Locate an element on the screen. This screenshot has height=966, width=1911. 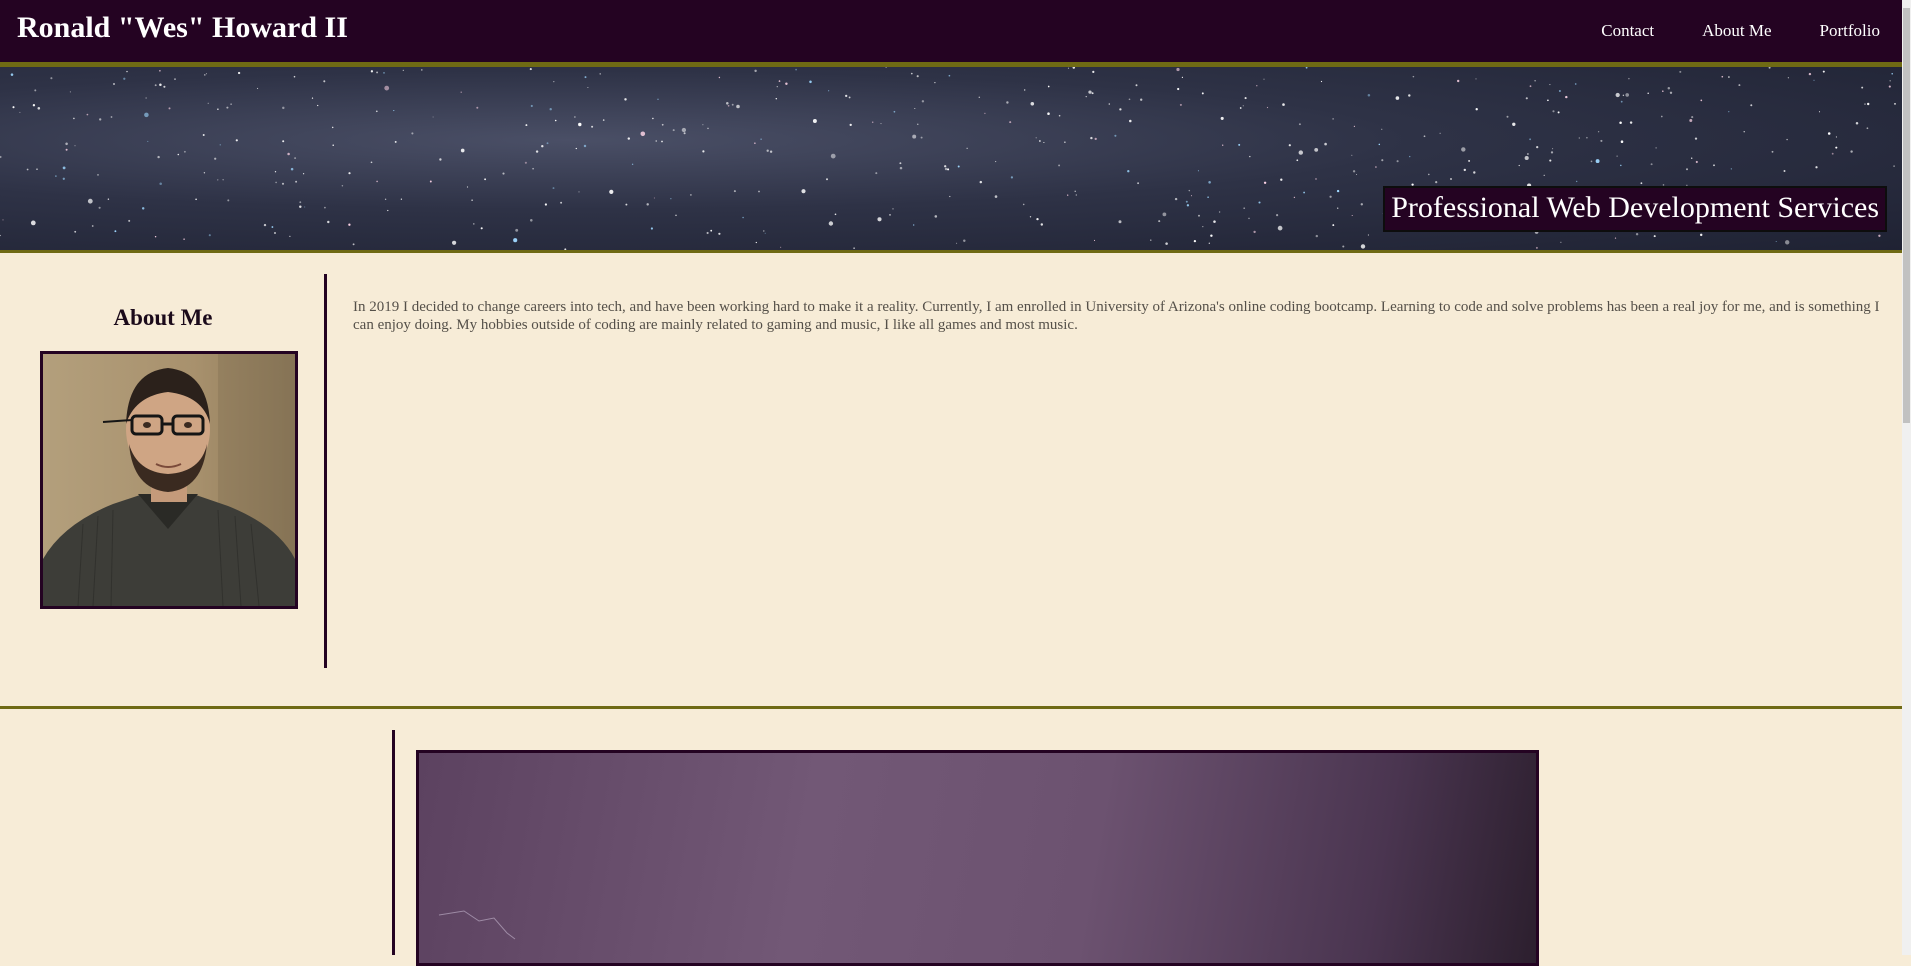
portrait-image is located at coordinates (169, 480).